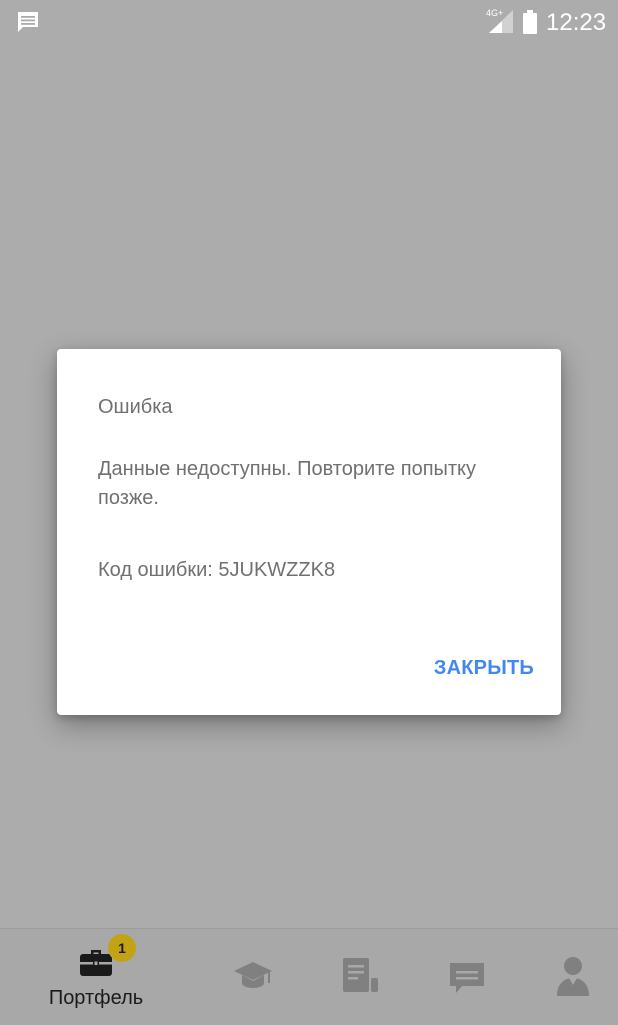  What do you see at coordinates (309, 22) in the screenshot?
I see `status-bar: 4G+ 12:23` at bounding box center [309, 22].